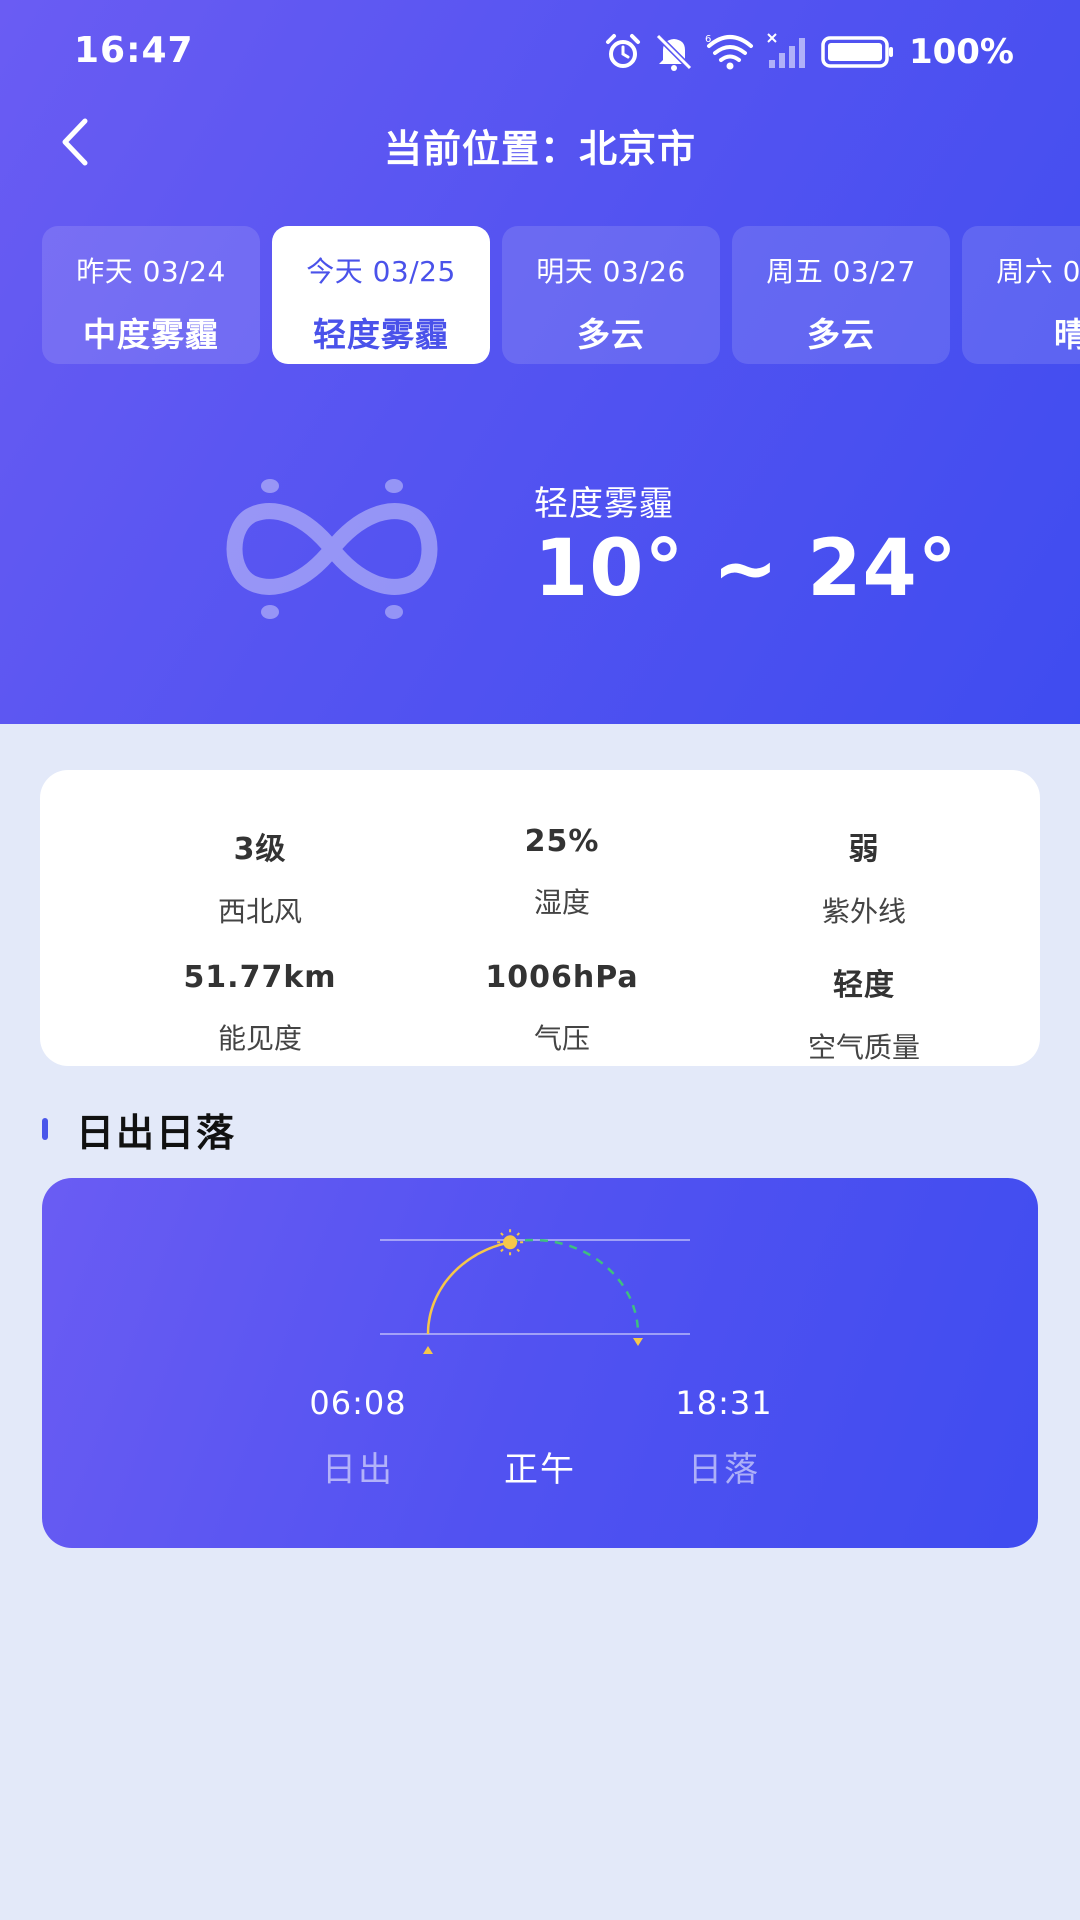 This screenshot has height=1920, width=1080. I want to click on detail-label: 紫外线, so click(863, 911).